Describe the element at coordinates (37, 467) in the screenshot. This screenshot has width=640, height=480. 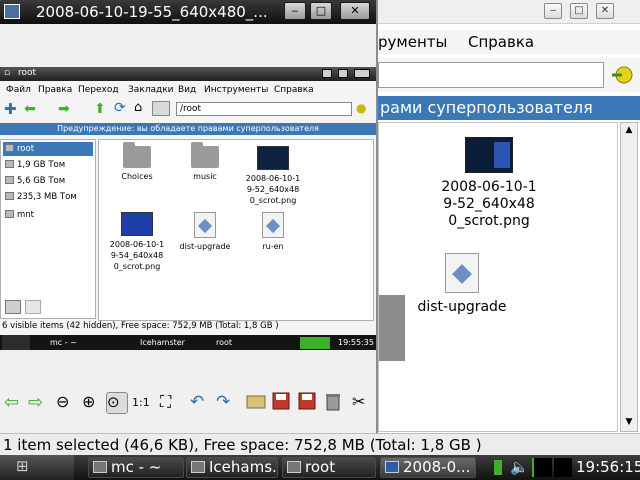
I see `start-button: ⊞` at that location.